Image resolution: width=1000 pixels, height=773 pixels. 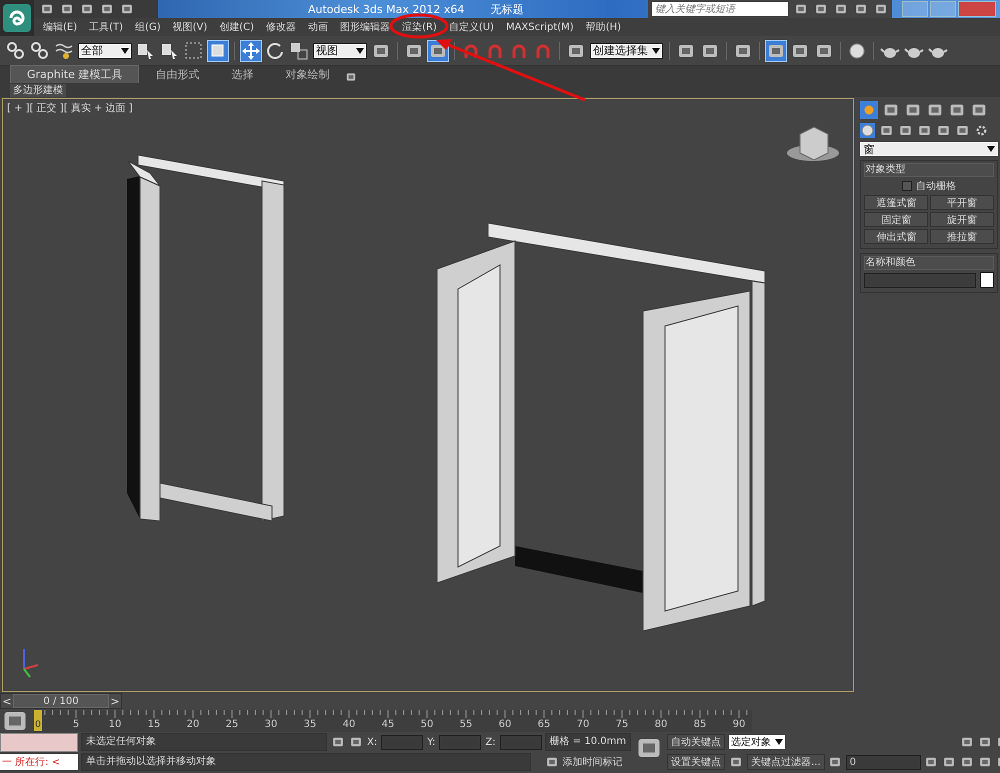 I want to click on ribbon-tab: Graphite 建模工具, so click(x=75, y=74).